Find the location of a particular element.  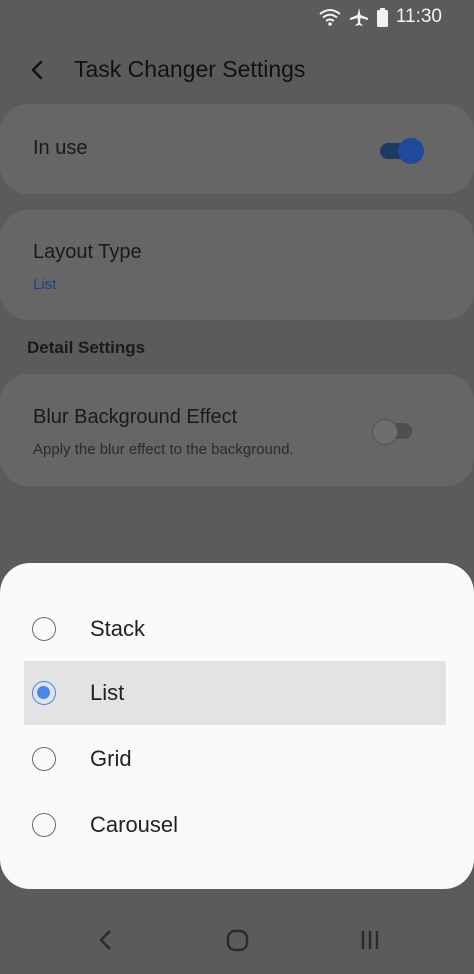

blur-background-description: Apply the blur effect to the background. is located at coordinates (163, 449).